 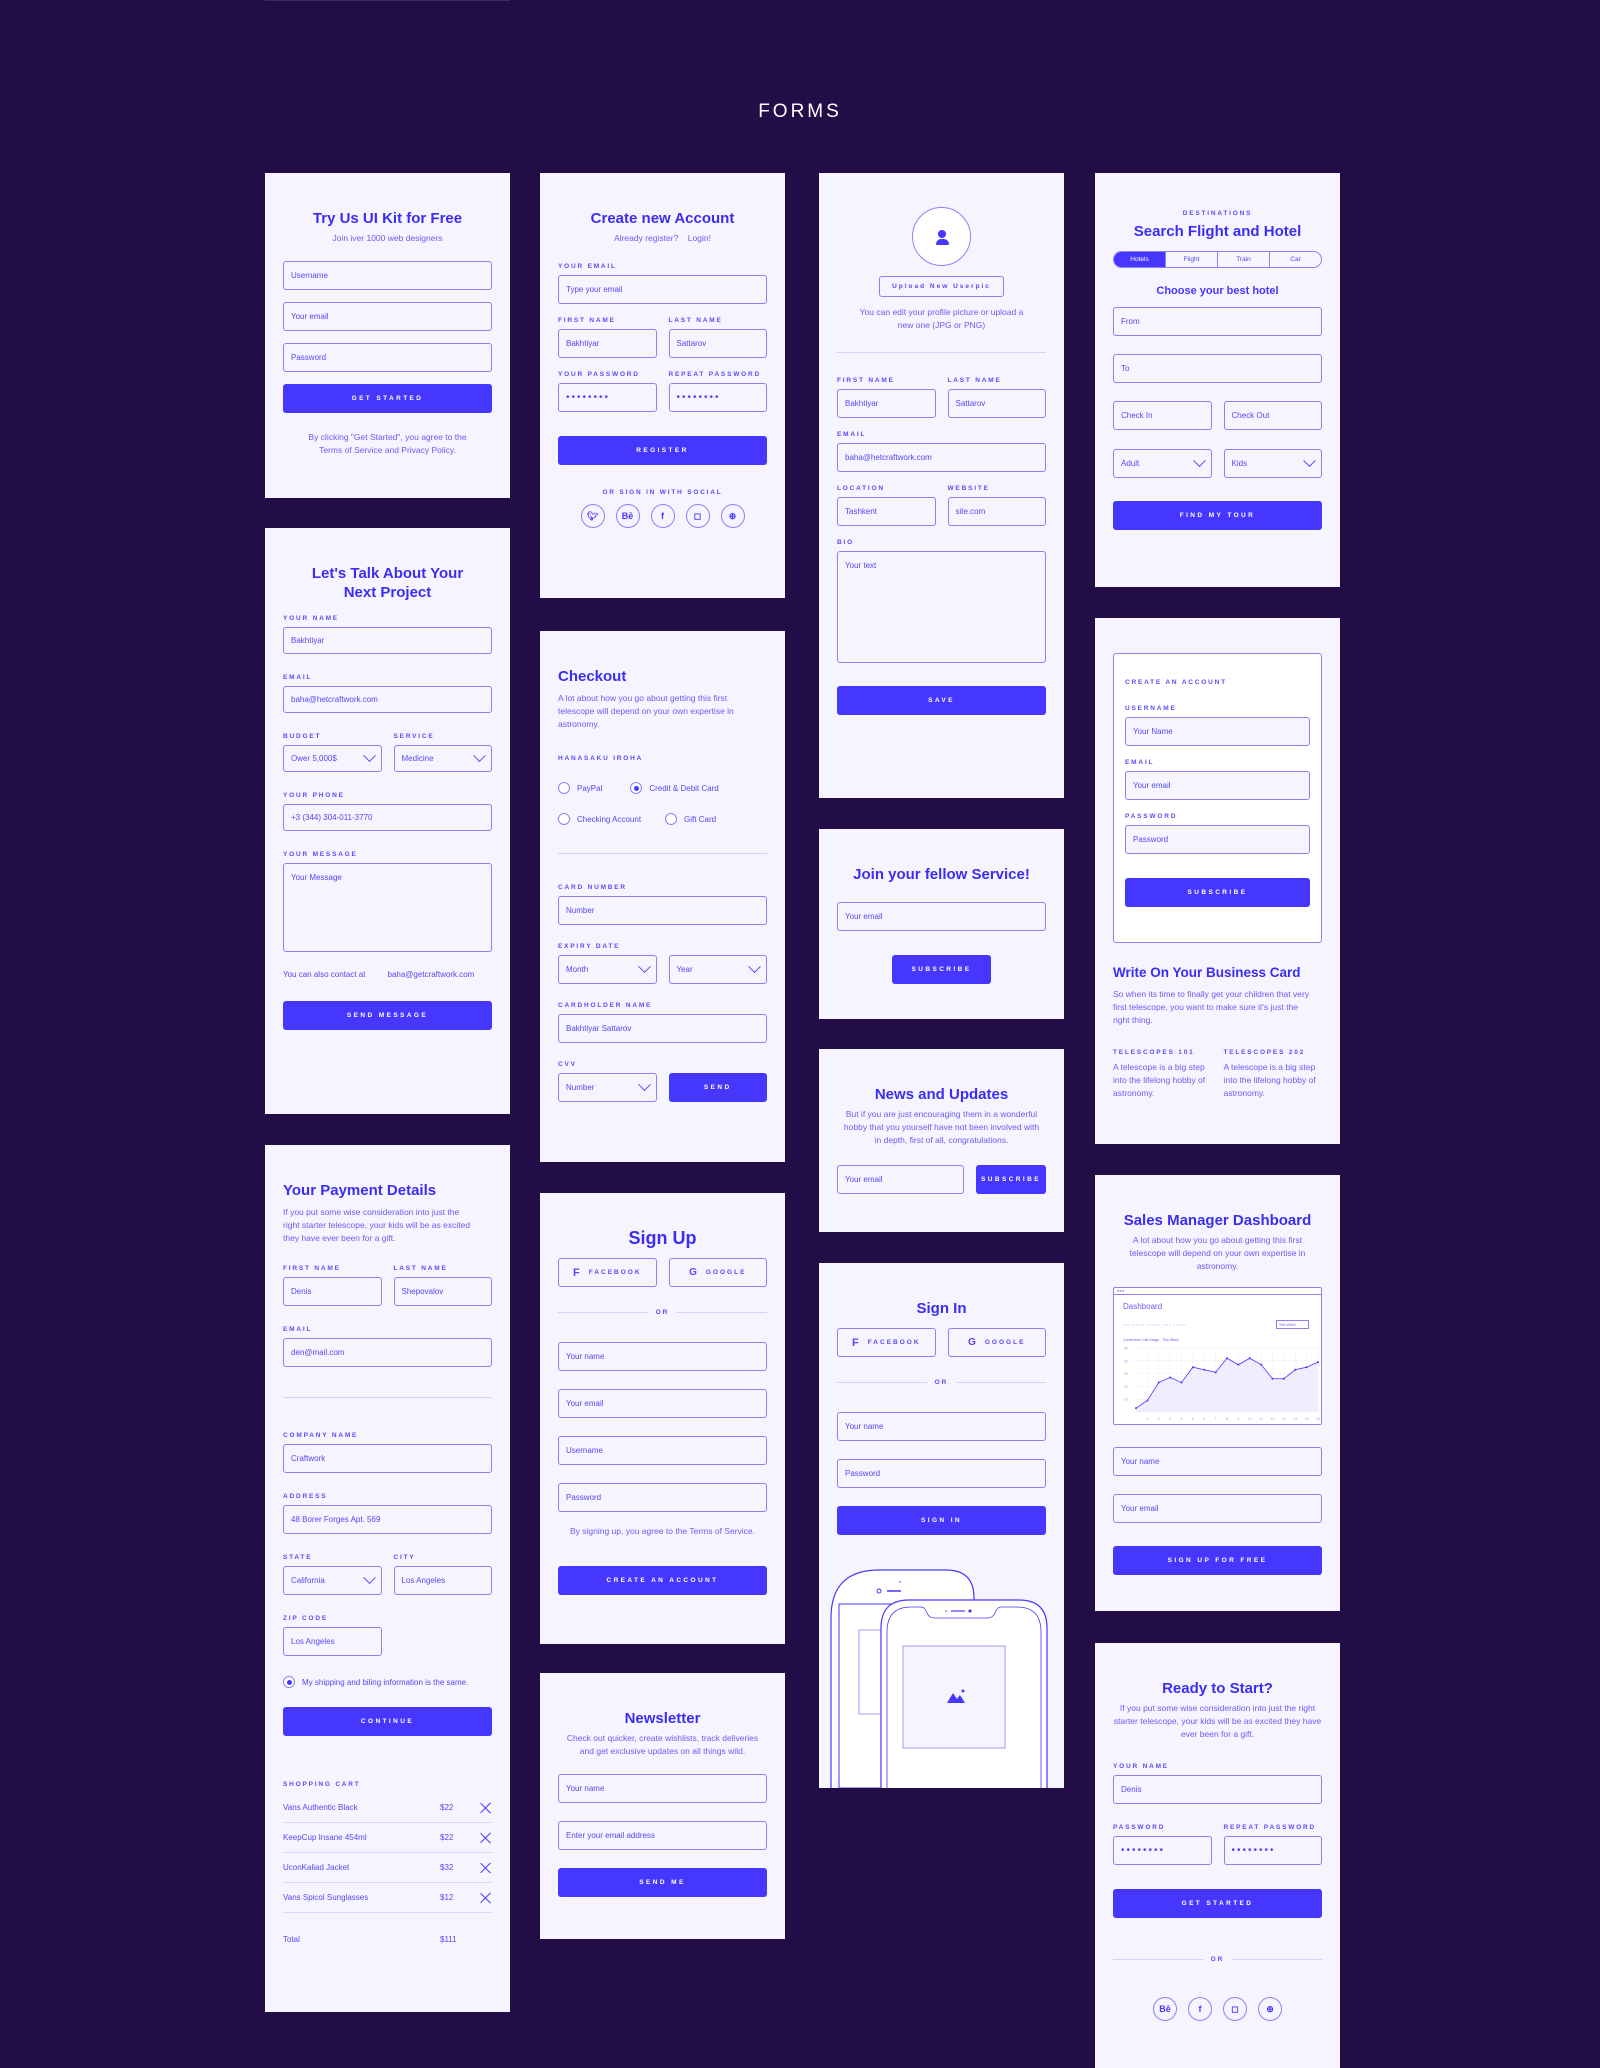 What do you see at coordinates (662, 450) in the screenshot?
I see `register-button: Register` at bounding box center [662, 450].